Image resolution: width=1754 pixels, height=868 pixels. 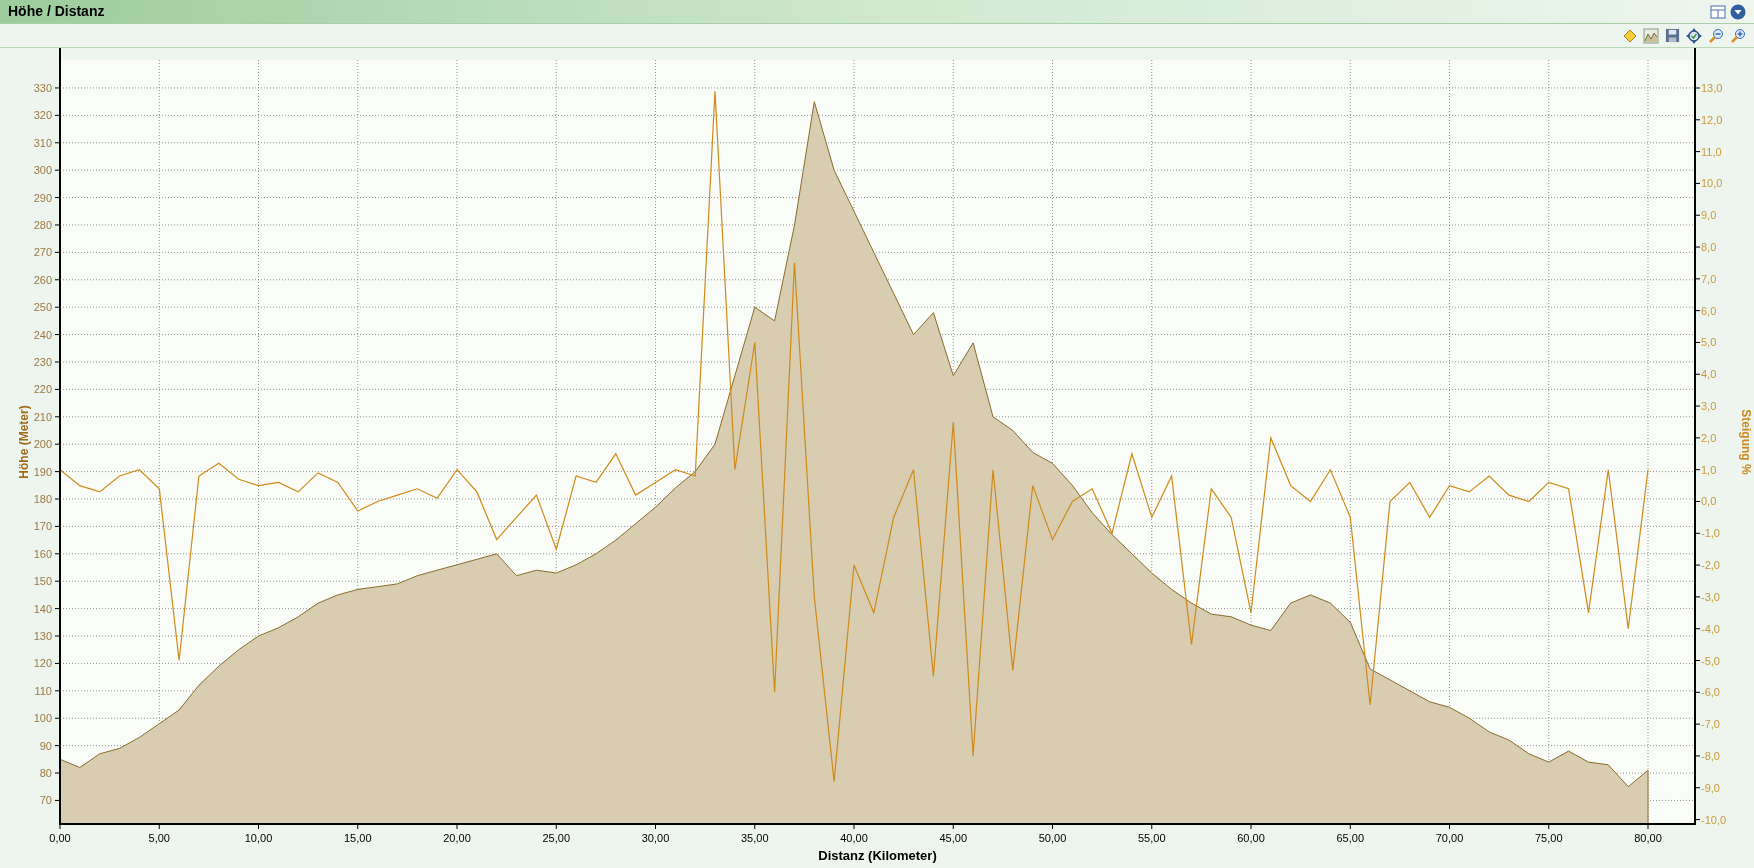 I want to click on axis-tick-label: 150, so click(x=42, y=581).